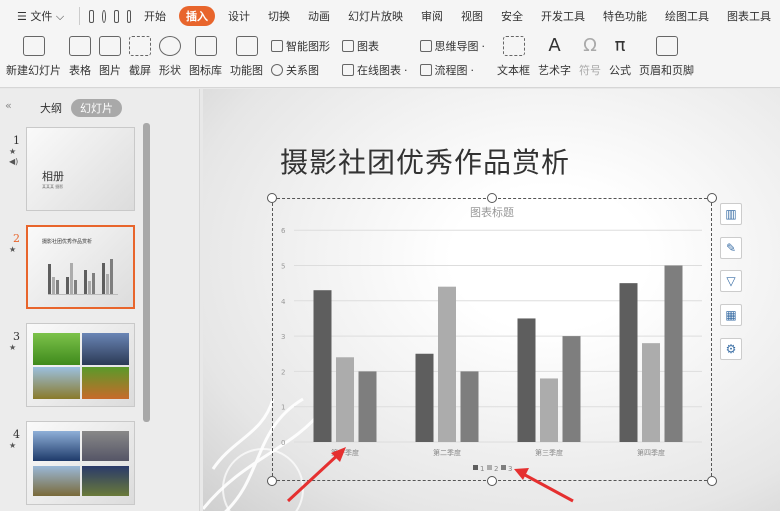 The width and height of the screenshot is (780, 511). I want to click on mindmap-button: 思维导图 ·, so click(452, 46).